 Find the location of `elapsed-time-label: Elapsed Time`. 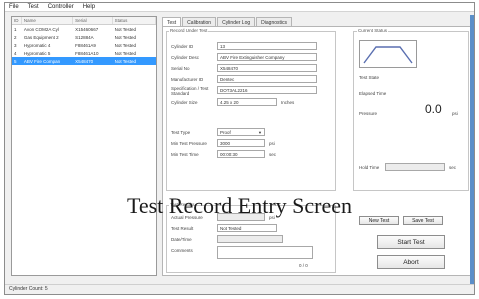

elapsed-time-label: Elapsed Time is located at coordinates (373, 93).